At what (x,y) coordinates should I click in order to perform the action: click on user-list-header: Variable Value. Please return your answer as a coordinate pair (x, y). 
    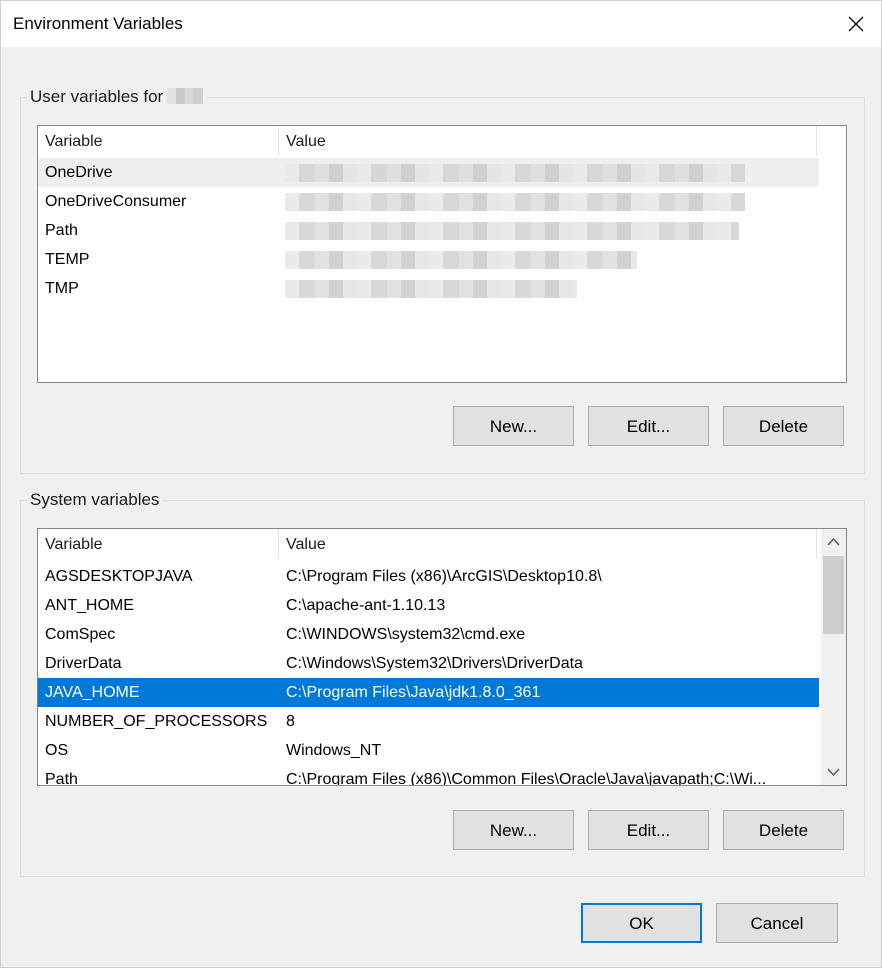
    Looking at the image, I should click on (442, 141).